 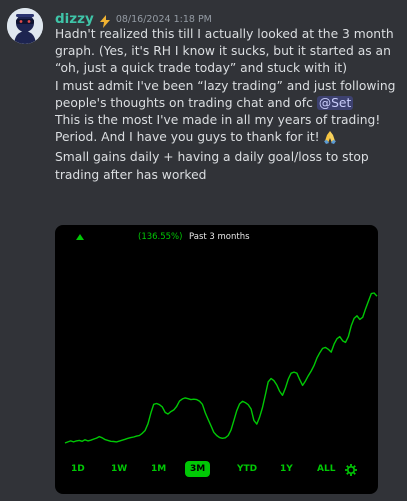 I want to click on range-tab-1m: 1M, so click(x=158, y=469).